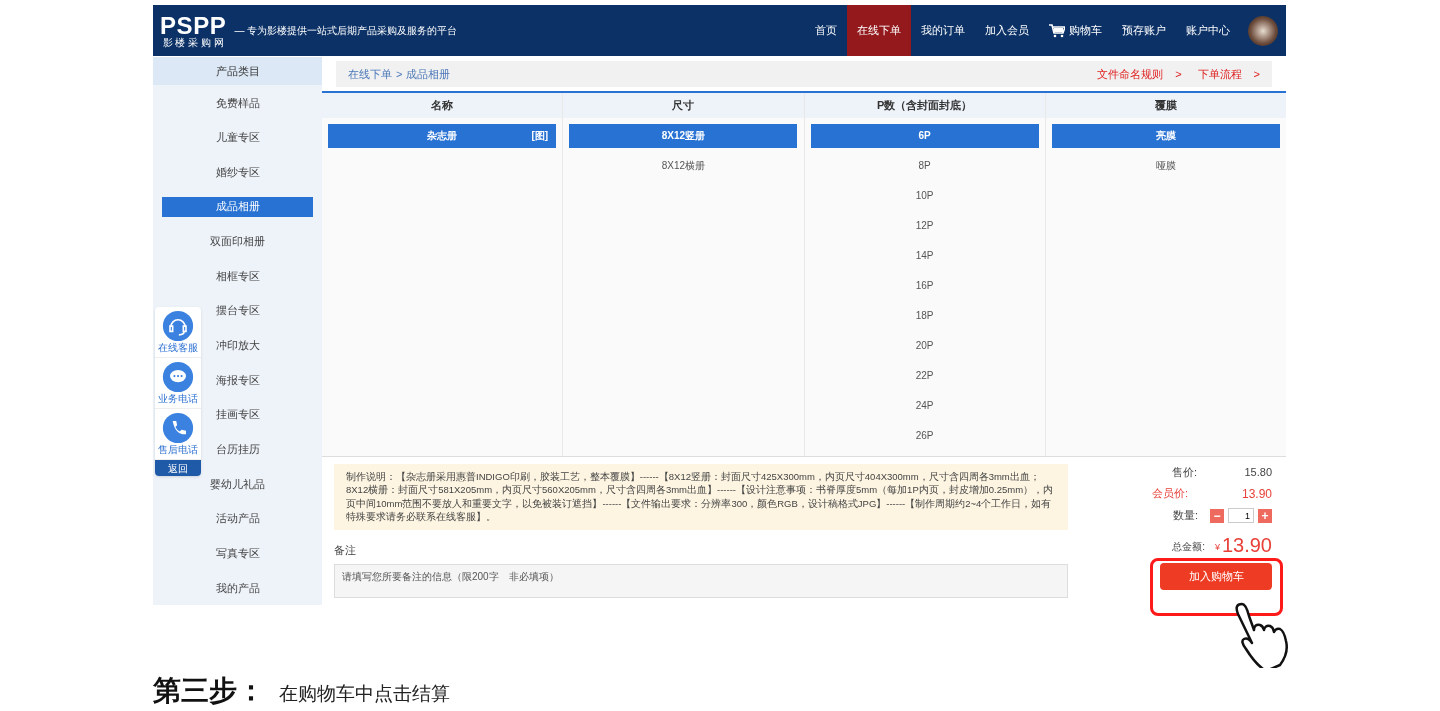  What do you see at coordinates (1228, 73) in the screenshot?
I see `help-link: 下单流程 >` at bounding box center [1228, 73].